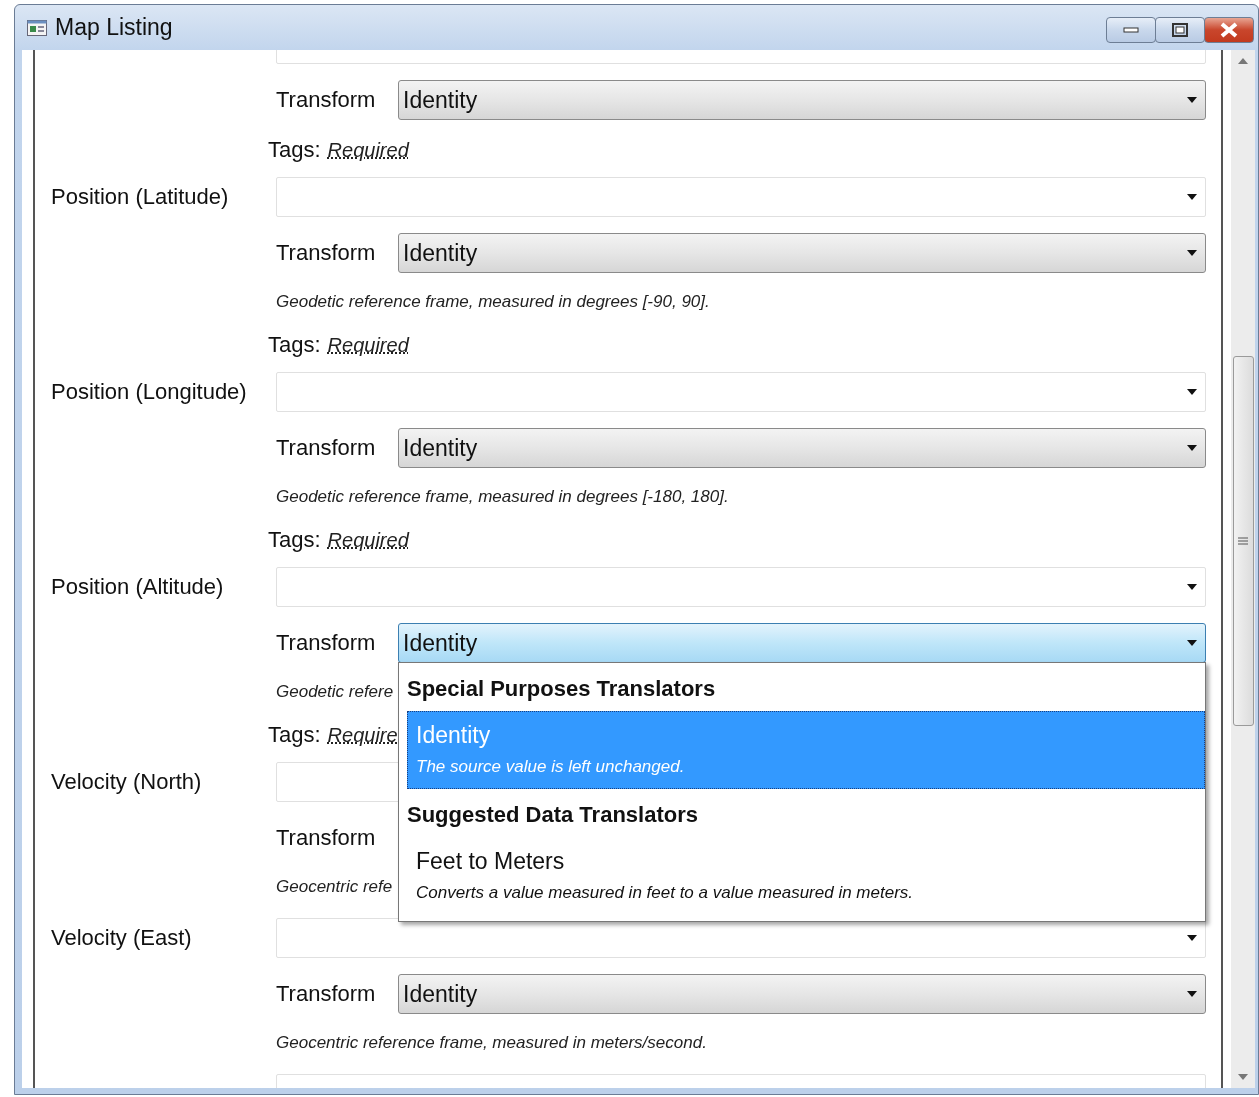 Image resolution: width=1259 pixels, height=1097 pixels. Describe the element at coordinates (334, 887) in the screenshot. I see `description-text: Geocentric refe` at that location.